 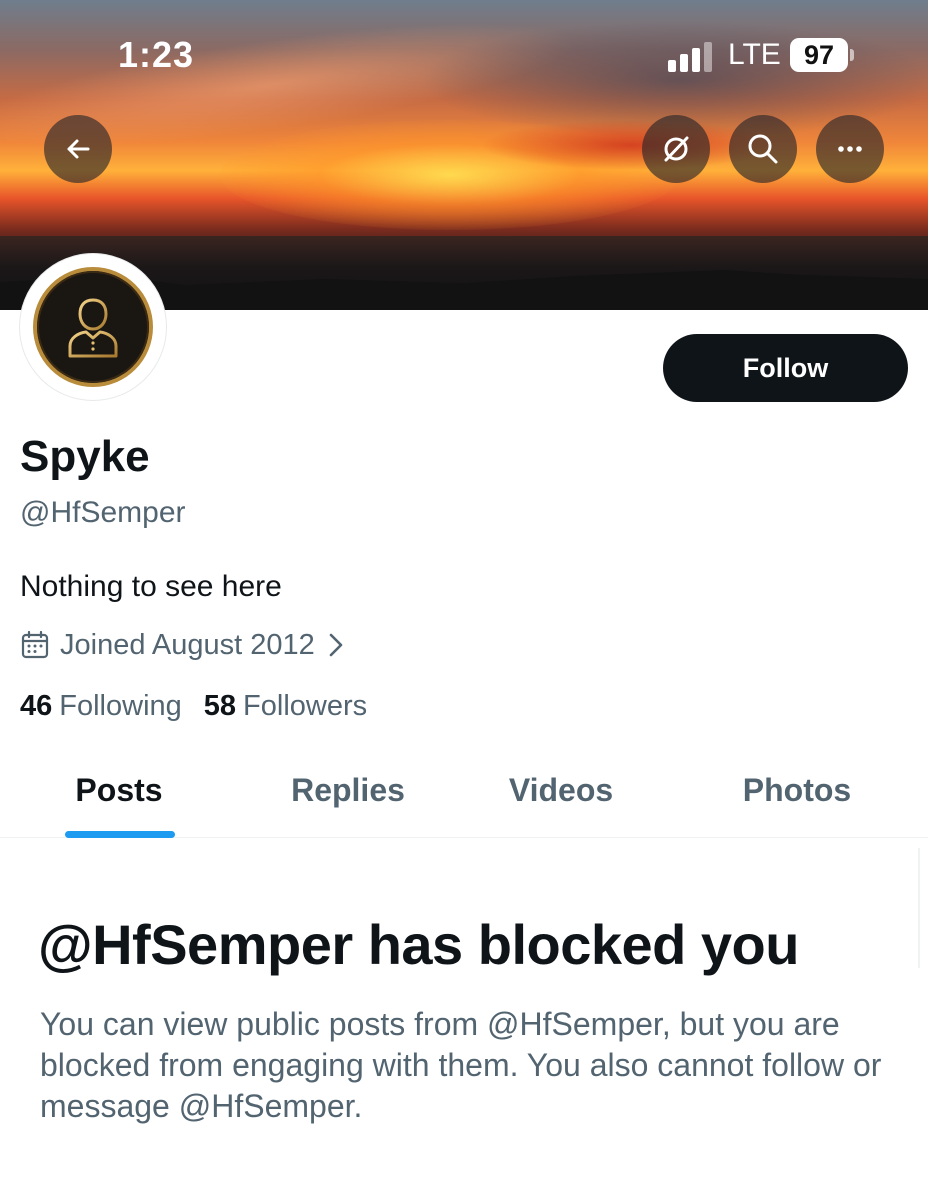 I want to click on grok-button, so click(x=676, y=149).